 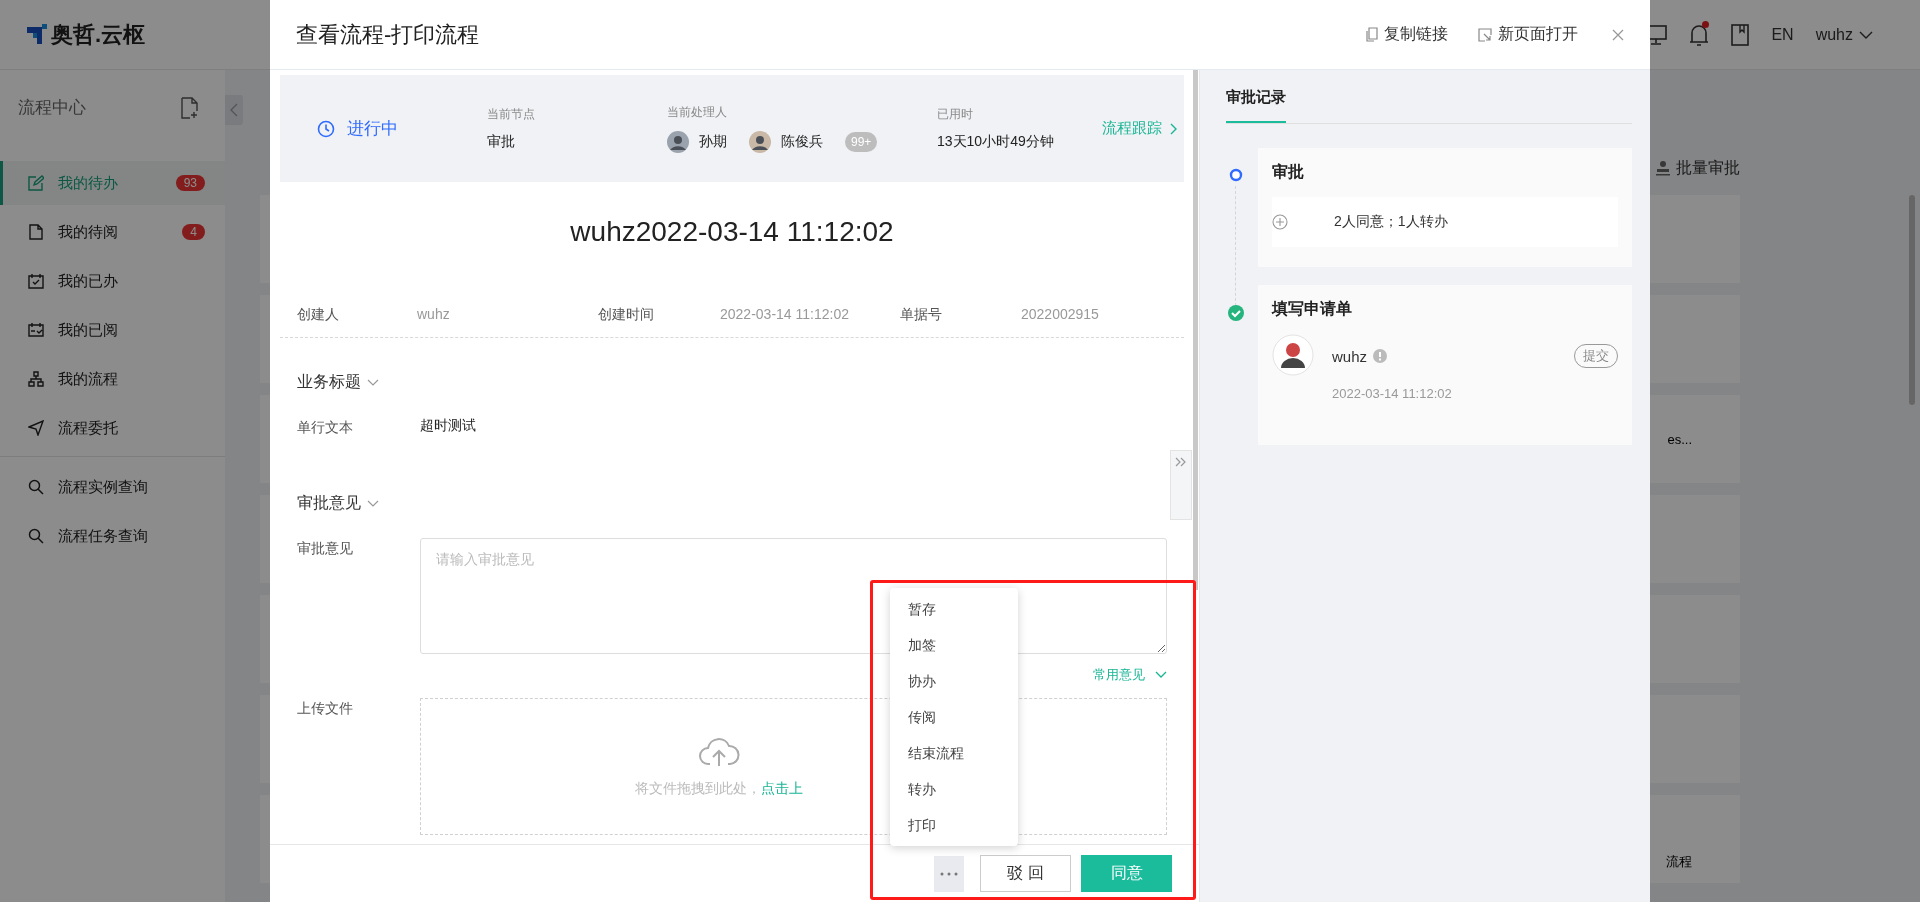 I want to click on count-badge: 93, so click(x=190, y=183).